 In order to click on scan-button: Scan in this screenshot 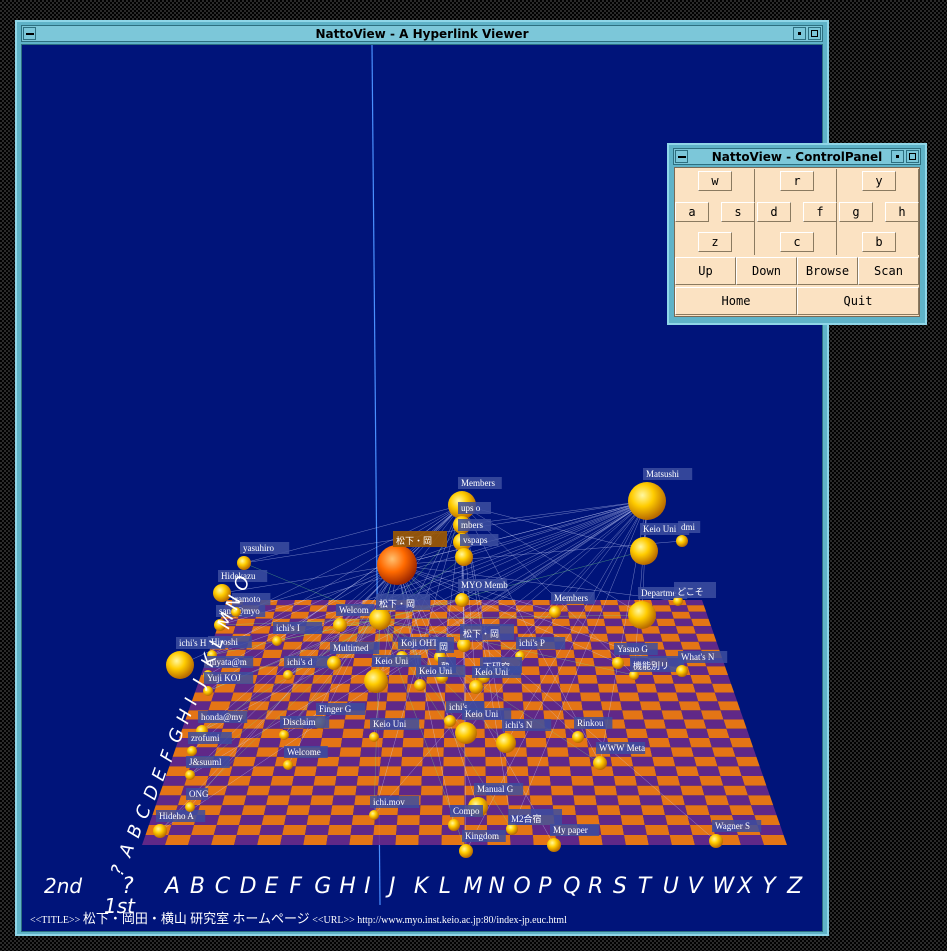, I will do `click(888, 271)`.